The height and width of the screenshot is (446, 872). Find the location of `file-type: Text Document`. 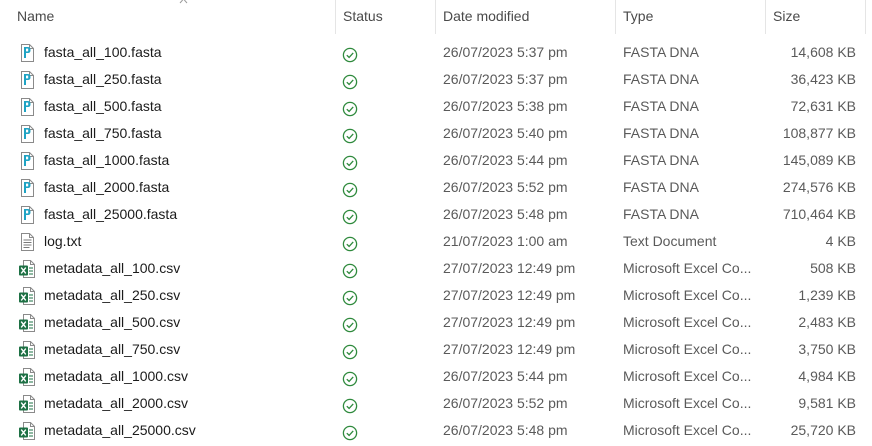

file-type: Text Document is located at coordinates (670, 241).